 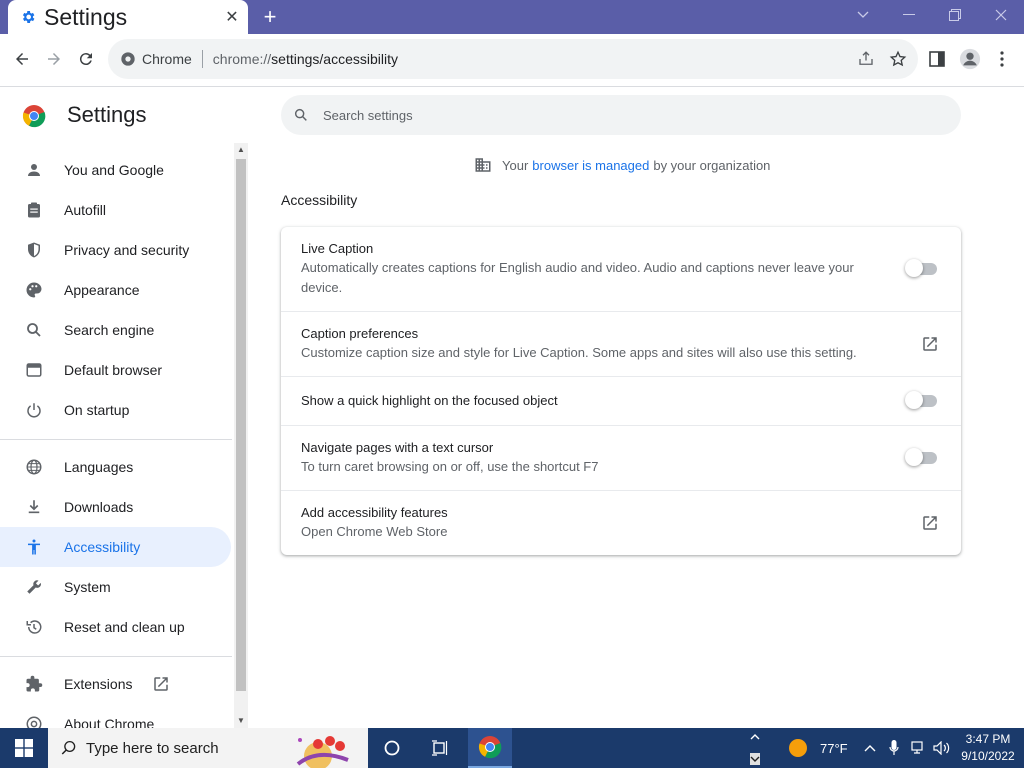 What do you see at coordinates (988, 739) in the screenshot?
I see `clock-time: 3:47 PM` at bounding box center [988, 739].